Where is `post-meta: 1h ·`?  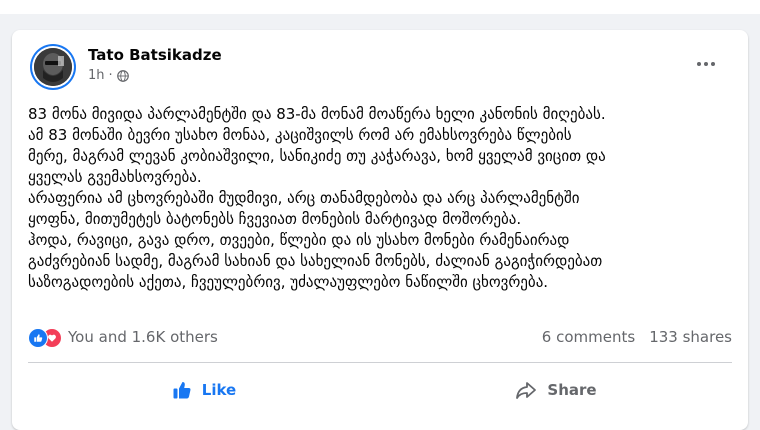
post-meta: 1h · is located at coordinates (108, 75).